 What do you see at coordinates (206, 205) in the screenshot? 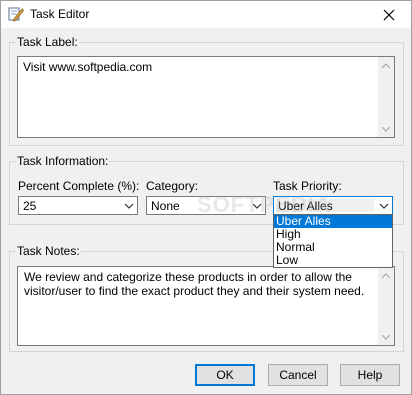
I see `category-dropdown: None` at bounding box center [206, 205].